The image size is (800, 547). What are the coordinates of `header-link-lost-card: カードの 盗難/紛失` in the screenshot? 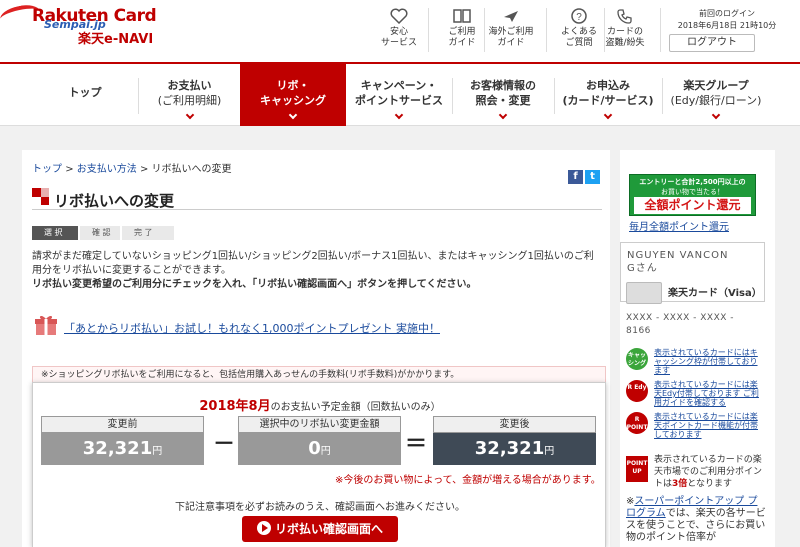 It's located at (625, 28).